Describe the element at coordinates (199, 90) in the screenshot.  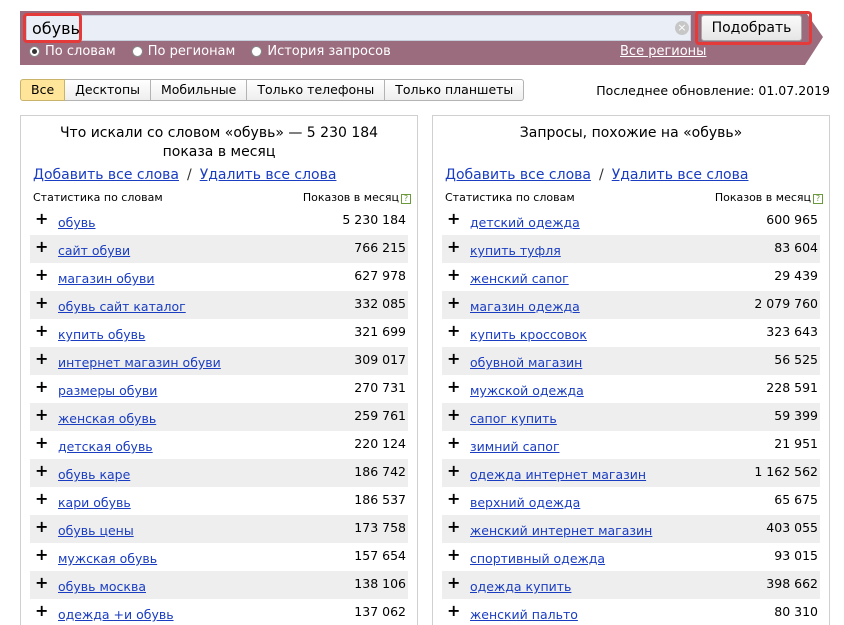
I see `tab-mobile: Мобильные` at that location.